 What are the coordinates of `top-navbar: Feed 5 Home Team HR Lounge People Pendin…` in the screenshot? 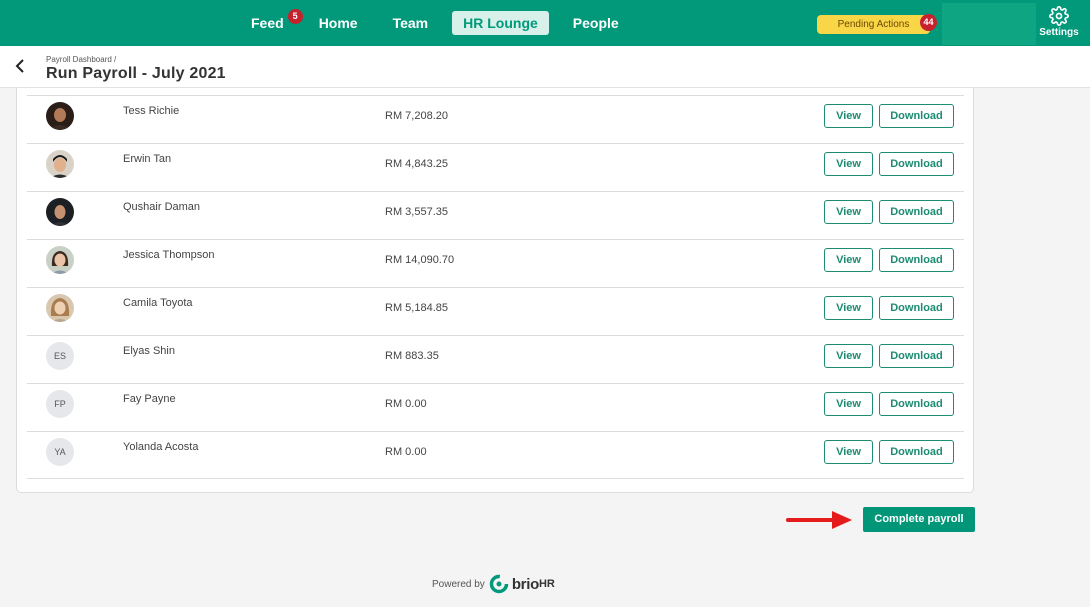 It's located at (545, 23).